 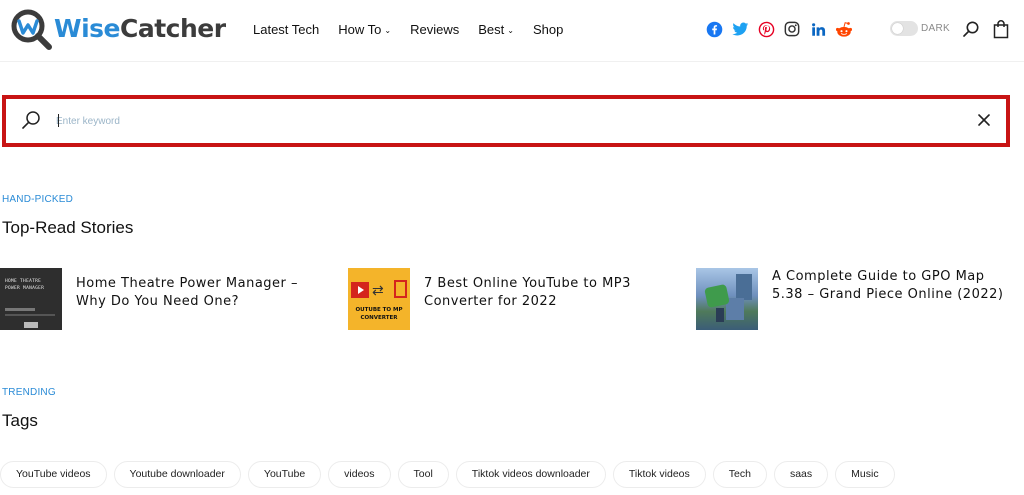 What do you see at coordinates (792, 29) in the screenshot?
I see `instagram-icon` at bounding box center [792, 29].